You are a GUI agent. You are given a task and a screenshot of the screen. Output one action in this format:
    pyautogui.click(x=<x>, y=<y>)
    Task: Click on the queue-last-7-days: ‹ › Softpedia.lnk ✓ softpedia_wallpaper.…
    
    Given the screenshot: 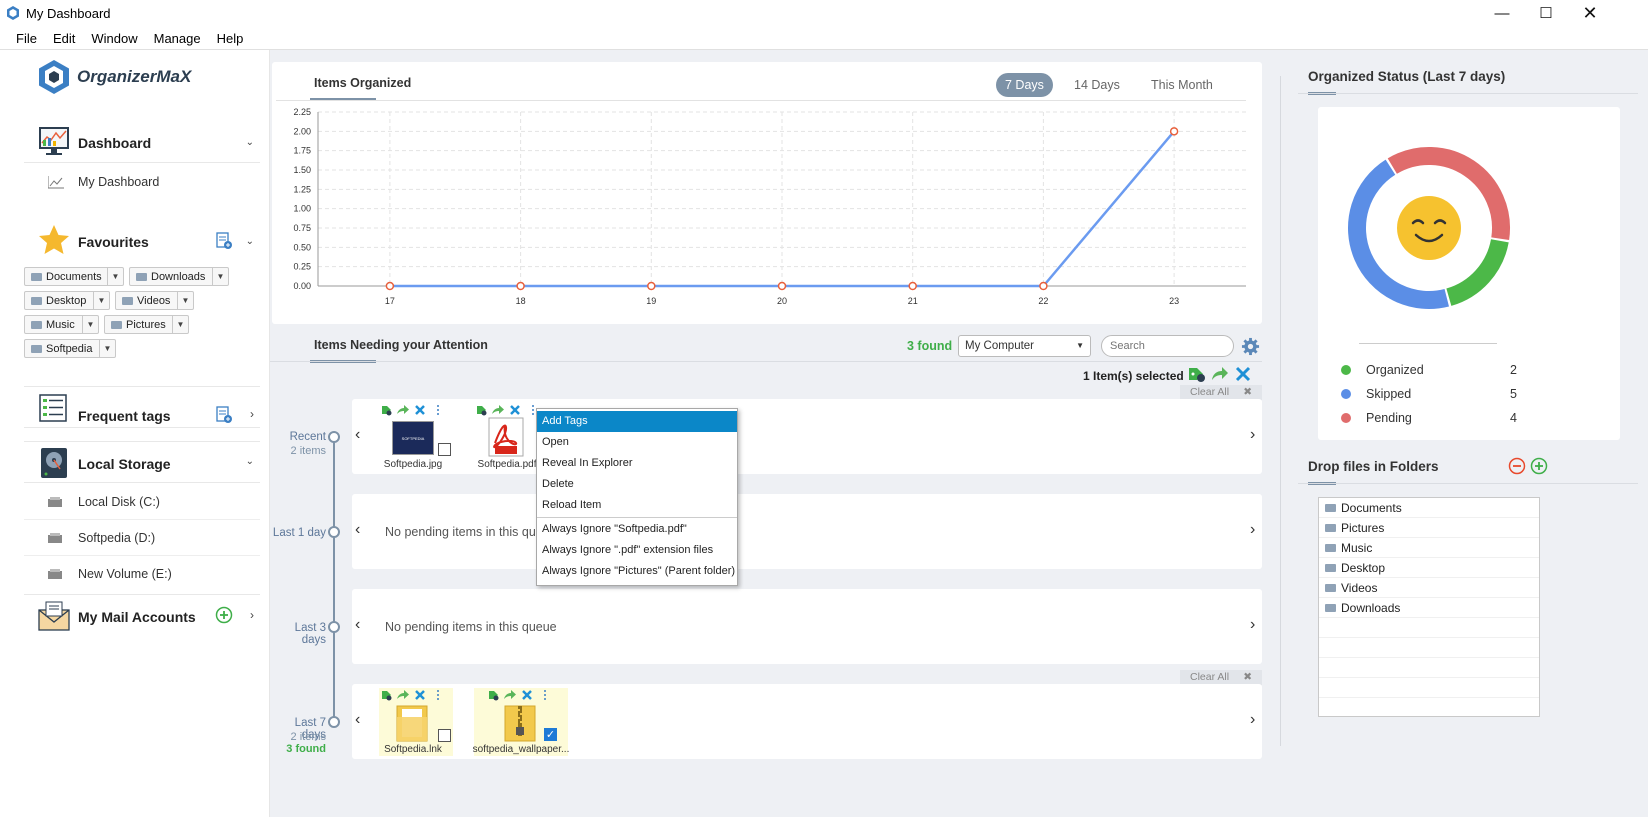 What is the action you would take?
    pyautogui.click(x=807, y=721)
    